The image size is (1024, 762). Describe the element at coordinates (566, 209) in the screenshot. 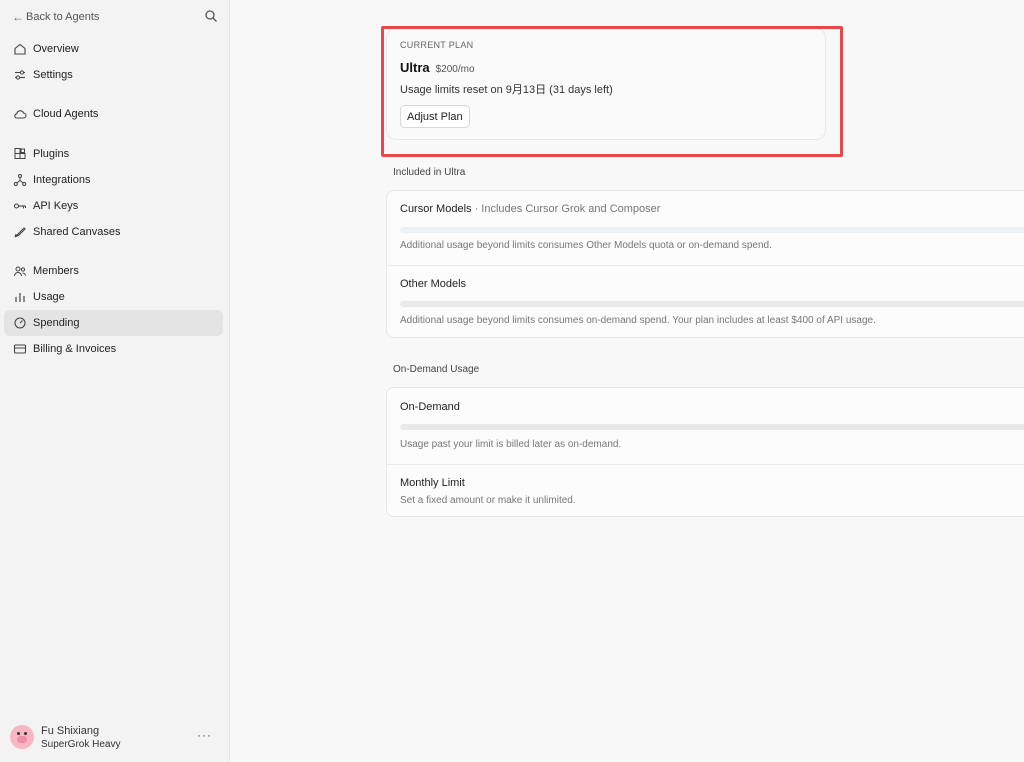

I see `row-title-sub: · Includes Cursor Grok and Composer` at that location.